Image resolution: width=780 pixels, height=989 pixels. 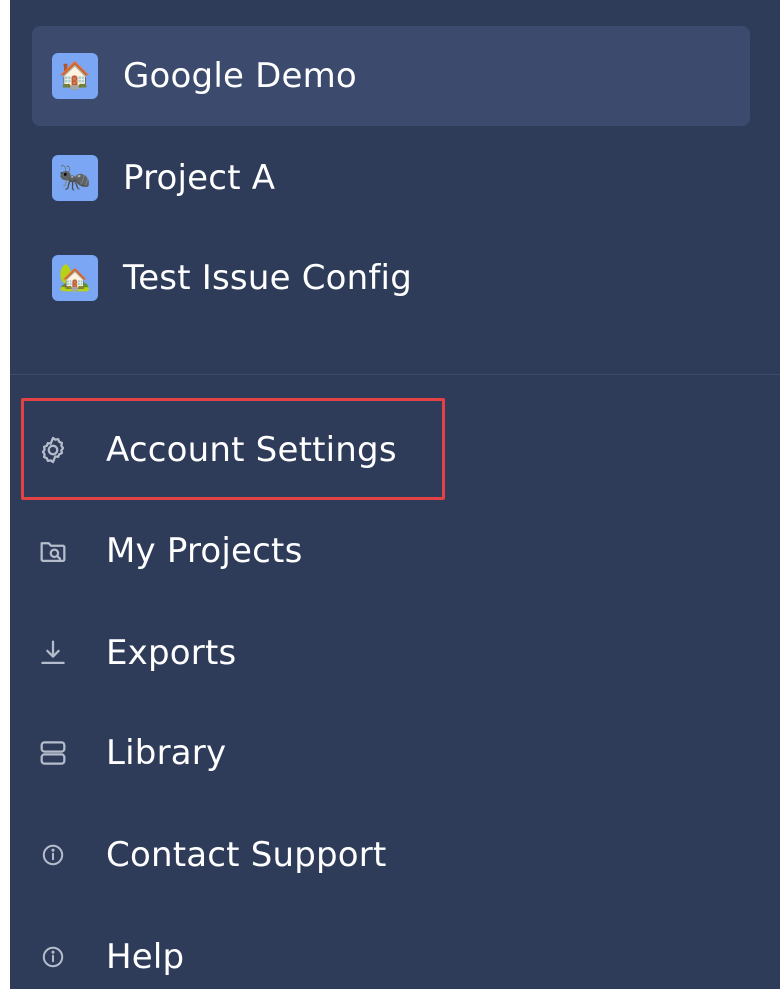 What do you see at coordinates (391, 178) in the screenshot?
I see `project-item-project-a: 🐜 Project A` at bounding box center [391, 178].